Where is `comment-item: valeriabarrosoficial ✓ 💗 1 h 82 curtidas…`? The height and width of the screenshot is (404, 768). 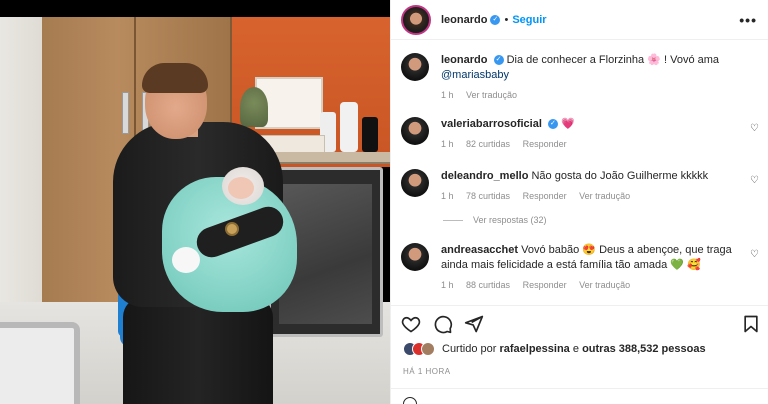
comment-item: valeriabarrosoficial ✓ 💗 1 h 82 curtidas… is located at coordinates (581, 134).